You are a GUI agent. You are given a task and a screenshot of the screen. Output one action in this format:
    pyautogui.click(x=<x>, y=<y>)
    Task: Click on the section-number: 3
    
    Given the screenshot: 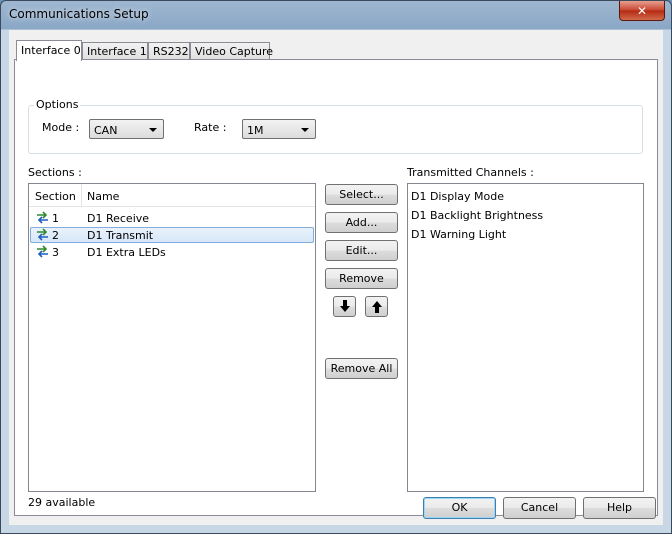 What is the action you would take?
    pyautogui.click(x=55, y=252)
    